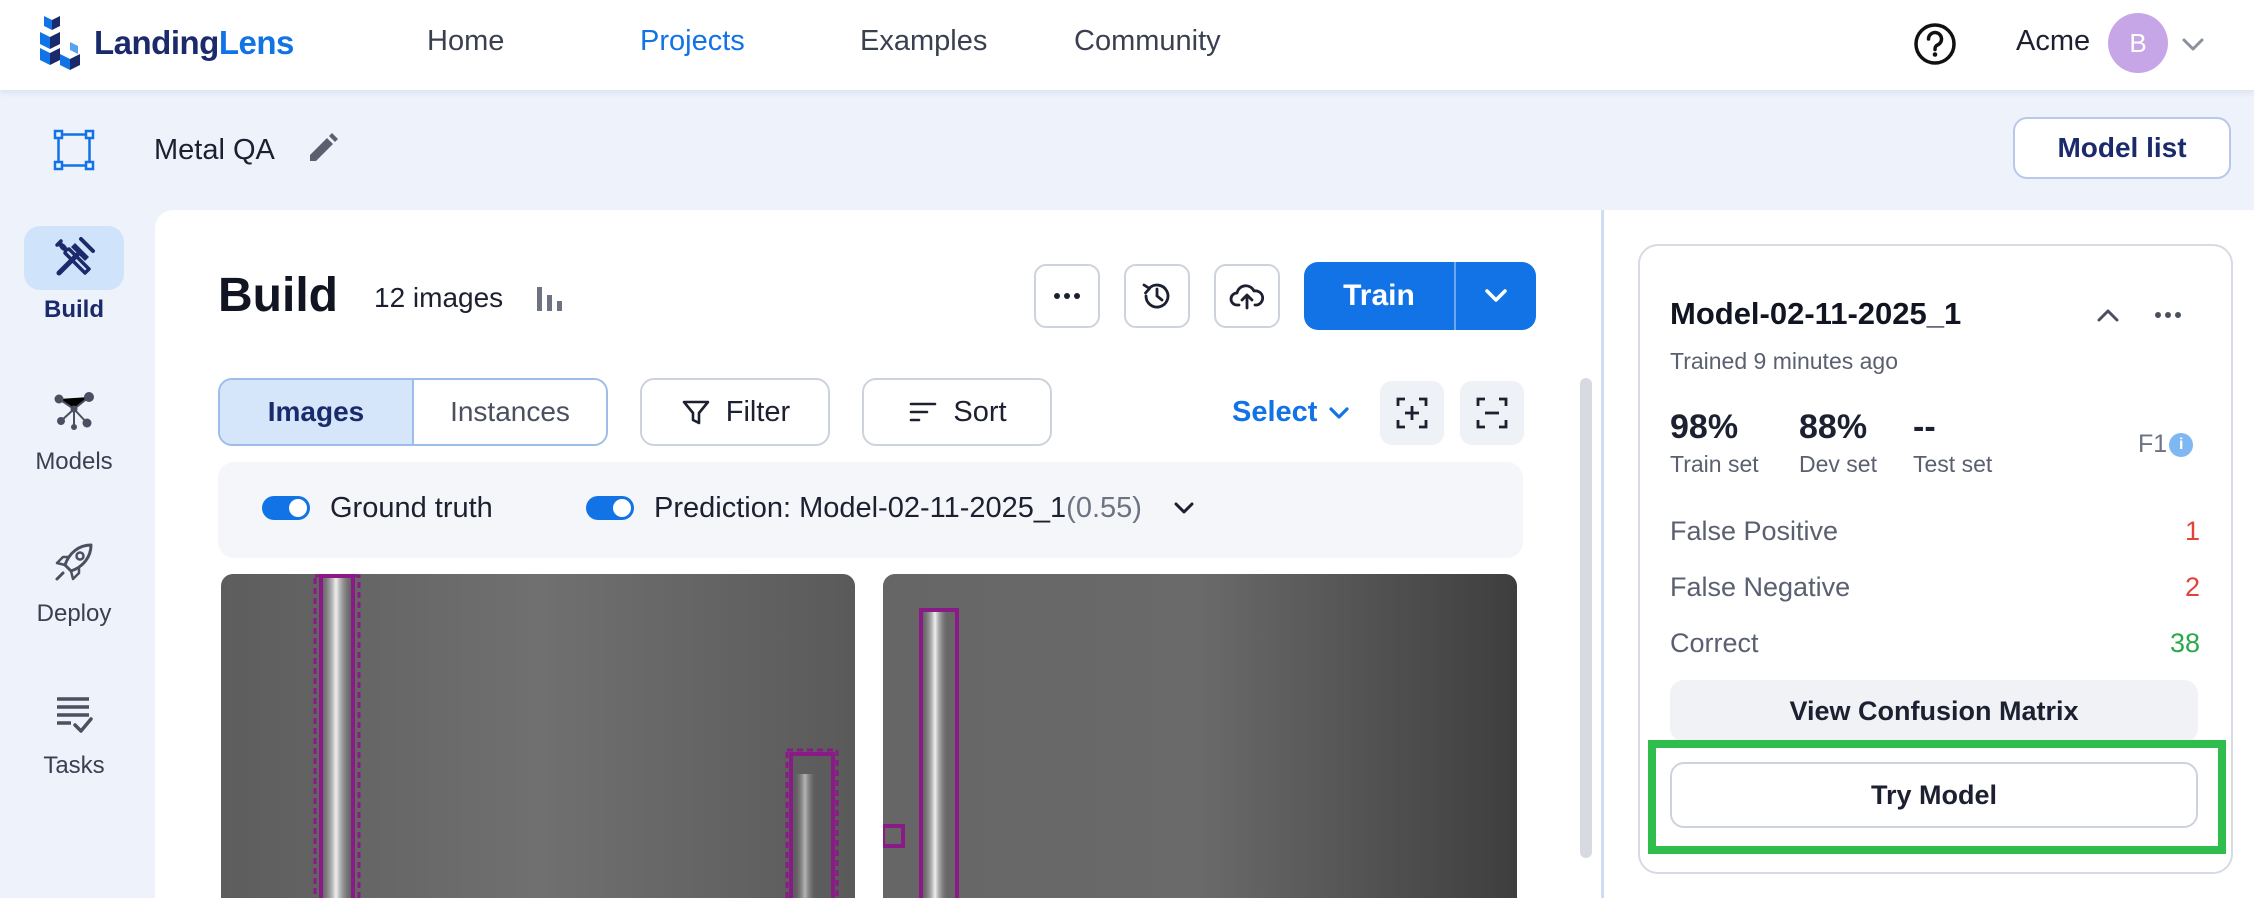  What do you see at coordinates (1833, 427) in the screenshot?
I see `dev-set-value: 88%` at bounding box center [1833, 427].